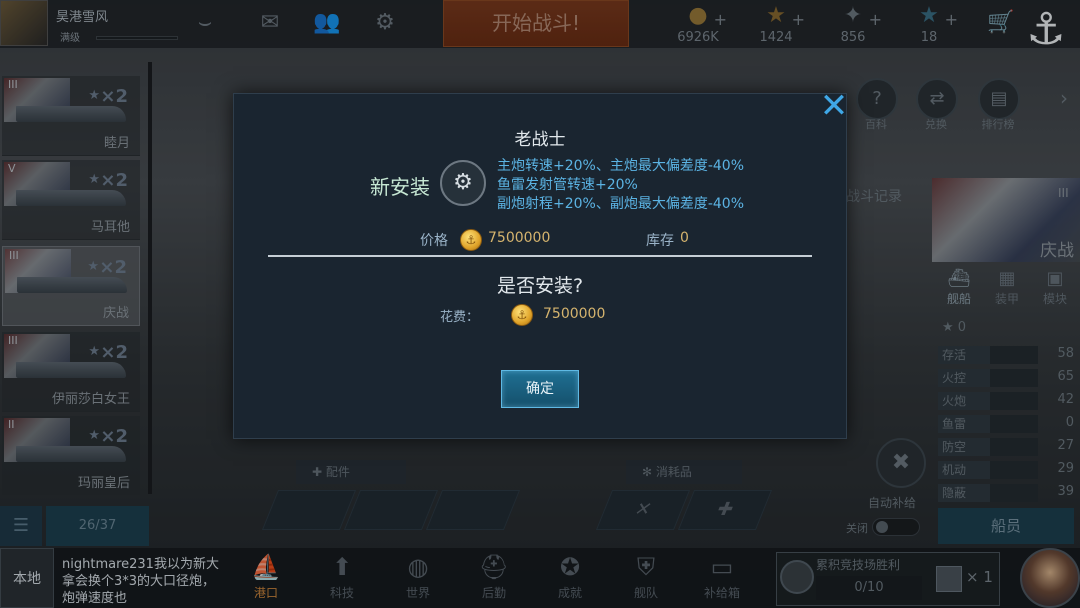 This screenshot has width=1080, height=608. Describe the element at coordinates (434, 241) in the screenshot. I see `price-label: 价格` at that location.